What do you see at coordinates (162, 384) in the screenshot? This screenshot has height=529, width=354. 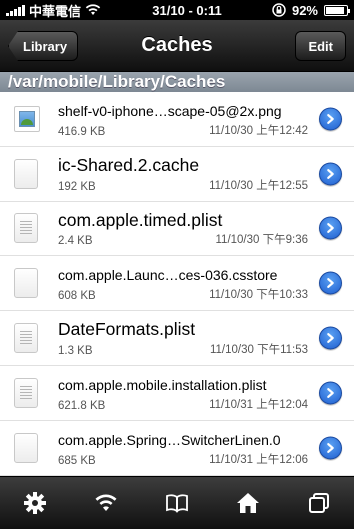 I see `file-name: com.apple.mobile.installation.plist` at bounding box center [162, 384].